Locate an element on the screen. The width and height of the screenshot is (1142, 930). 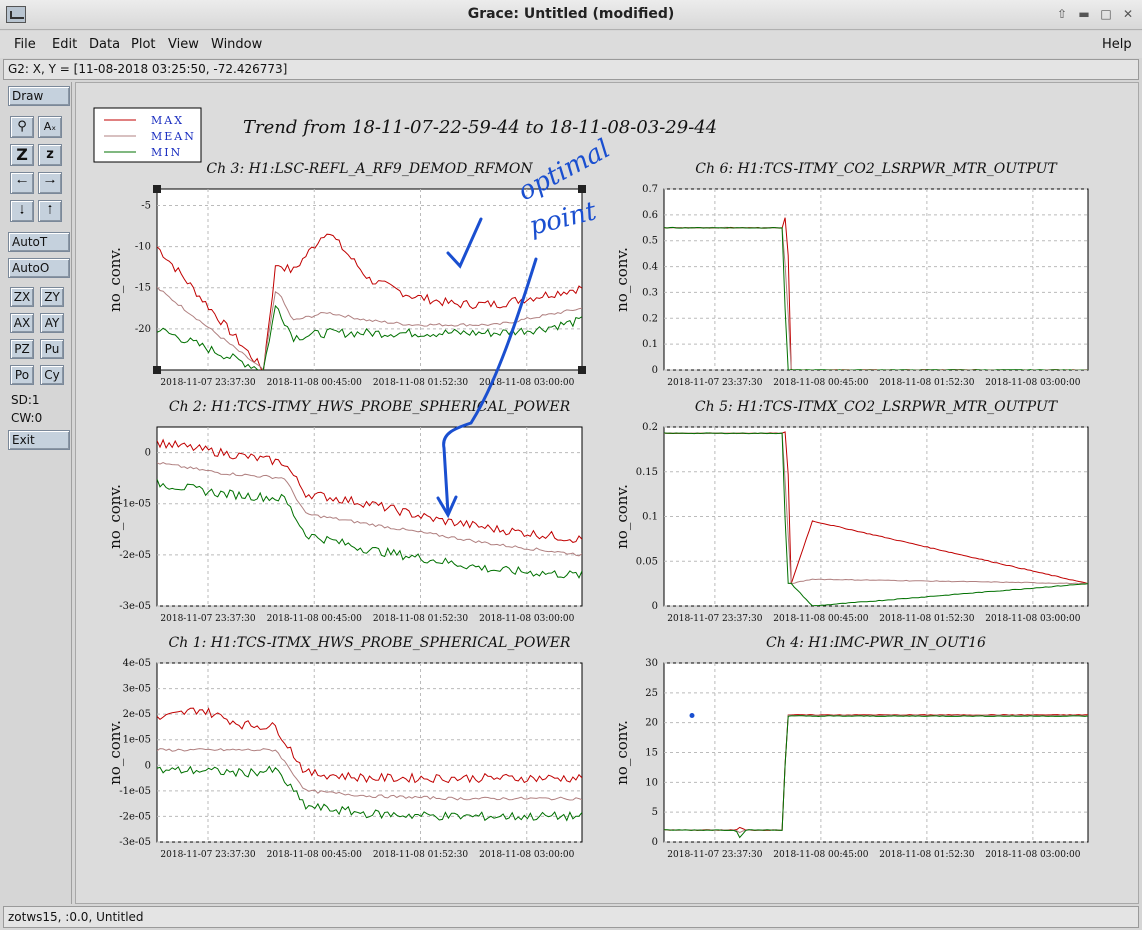
menu-edit: Edit is located at coordinates (64, 44).